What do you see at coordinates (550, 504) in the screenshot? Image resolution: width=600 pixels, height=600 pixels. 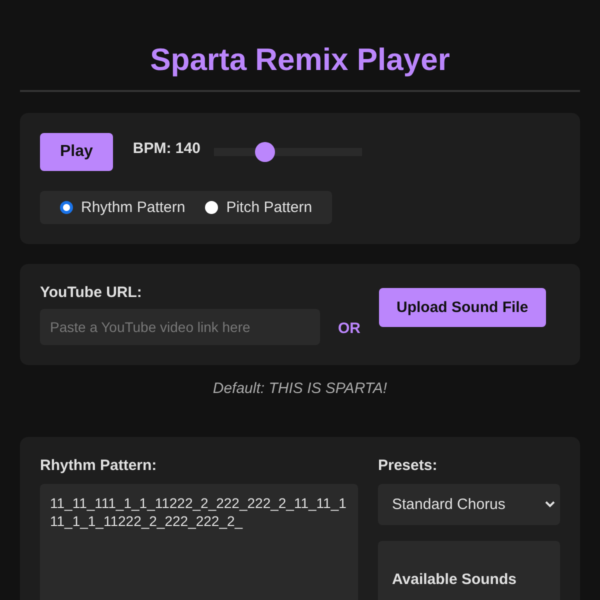 I see `chevron-icon` at bounding box center [550, 504].